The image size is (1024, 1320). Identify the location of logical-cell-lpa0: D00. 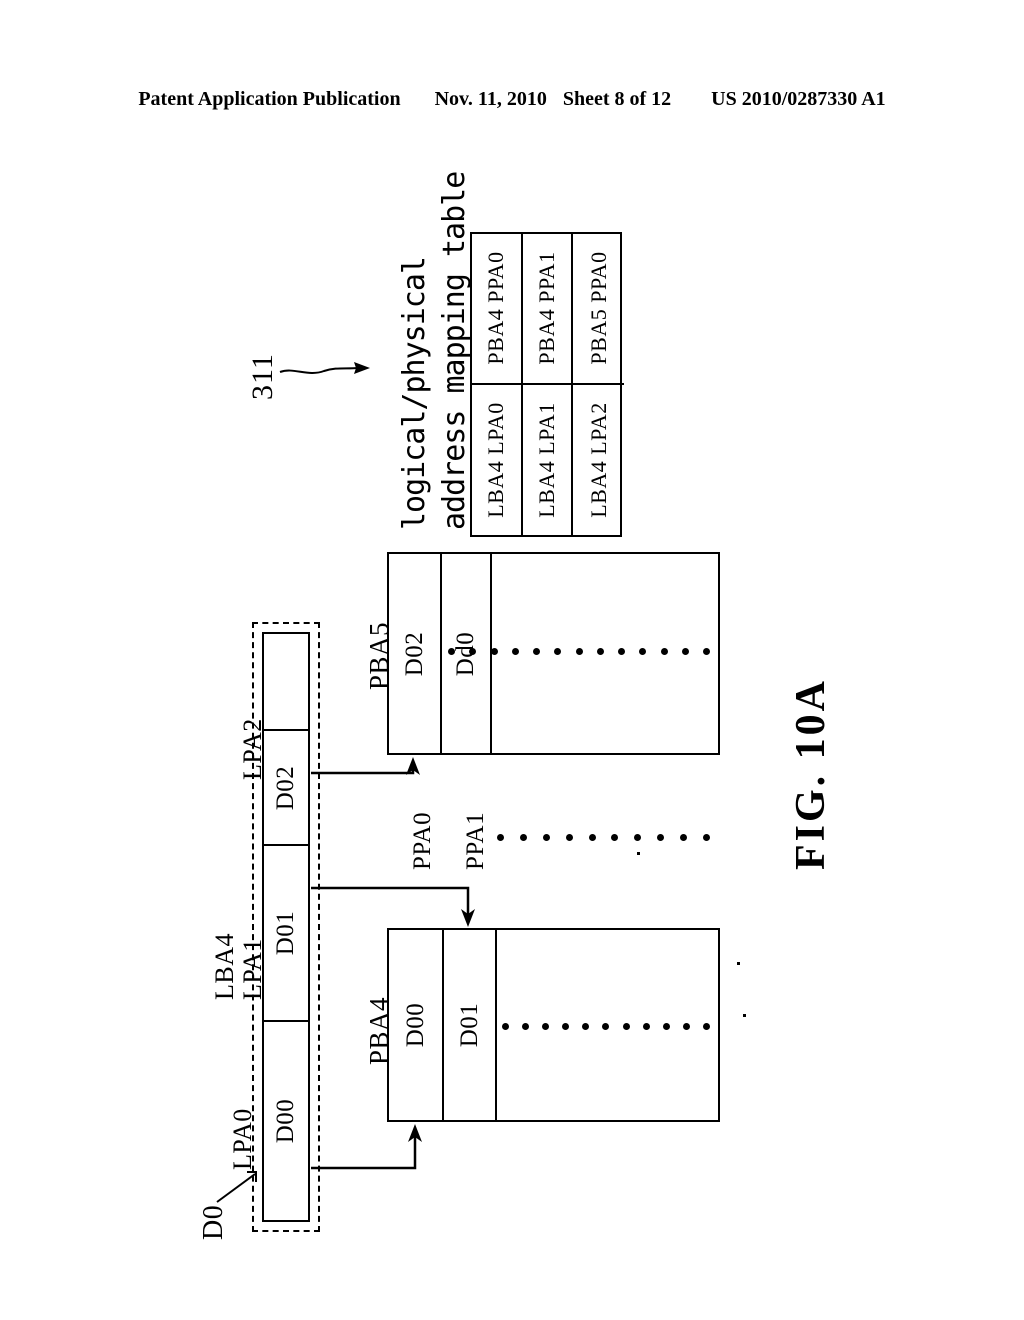
(286, 1121).